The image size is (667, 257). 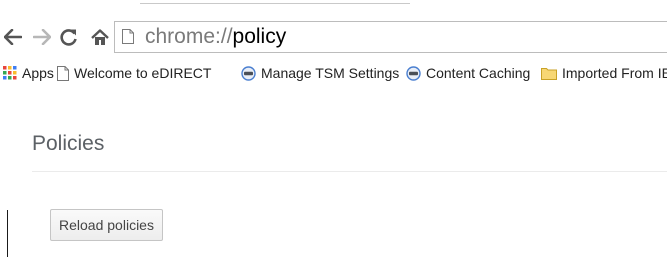 I want to click on apps-grid-icon, so click(x=10, y=73).